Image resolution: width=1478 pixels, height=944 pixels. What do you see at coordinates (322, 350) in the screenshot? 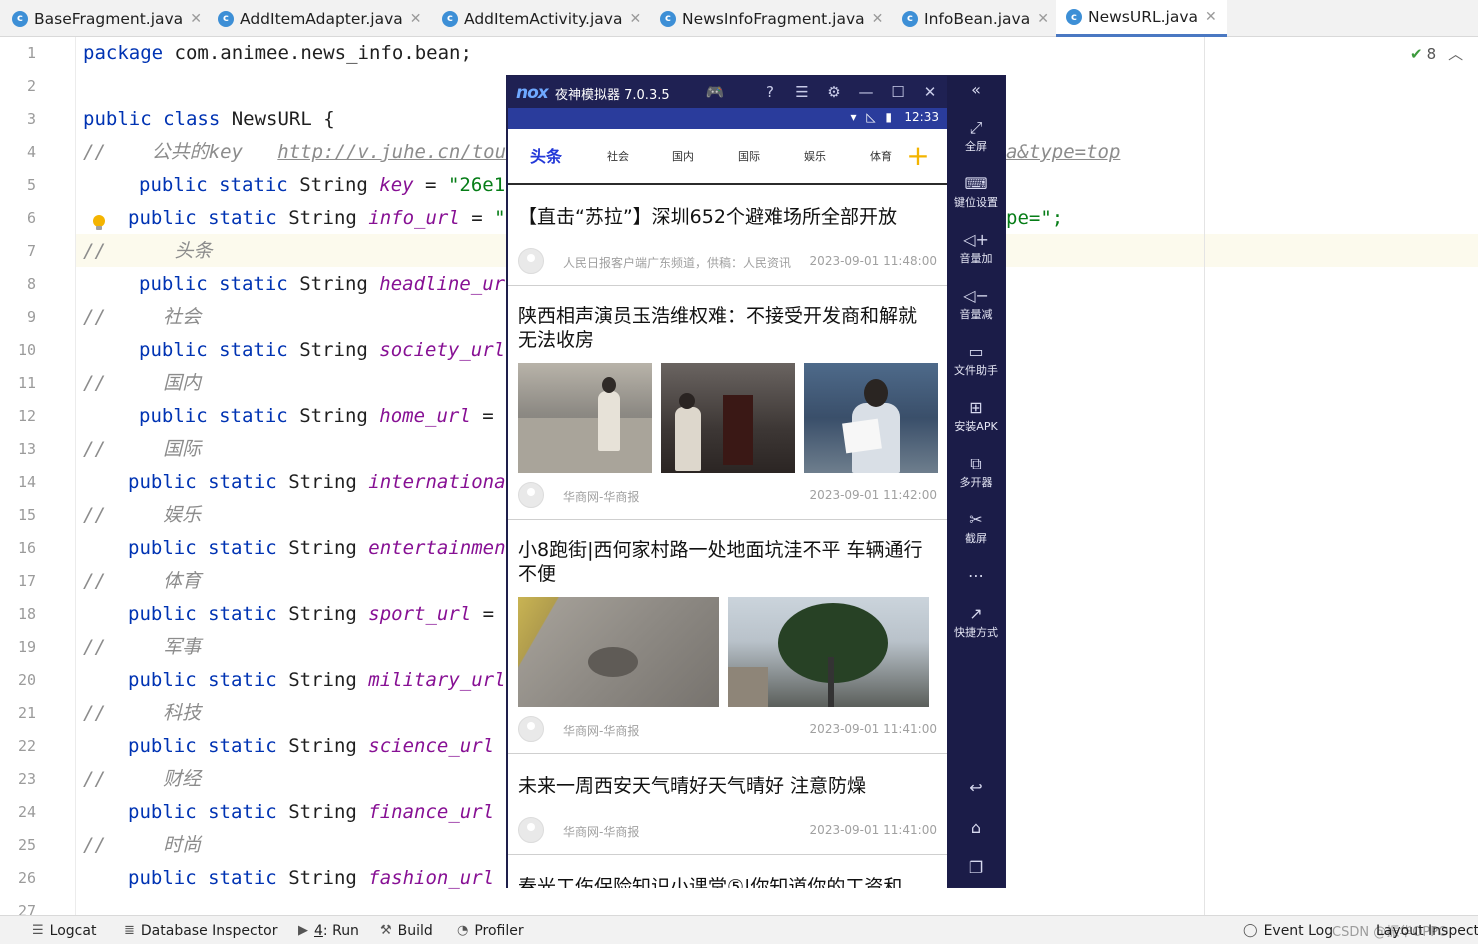
I see `code-line: public static String society_url` at bounding box center [322, 350].